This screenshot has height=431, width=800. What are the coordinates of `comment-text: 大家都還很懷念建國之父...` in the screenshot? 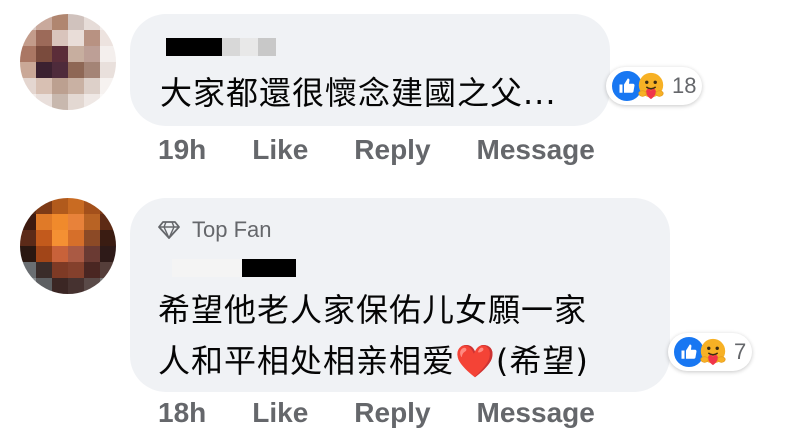 It's located at (358, 93).